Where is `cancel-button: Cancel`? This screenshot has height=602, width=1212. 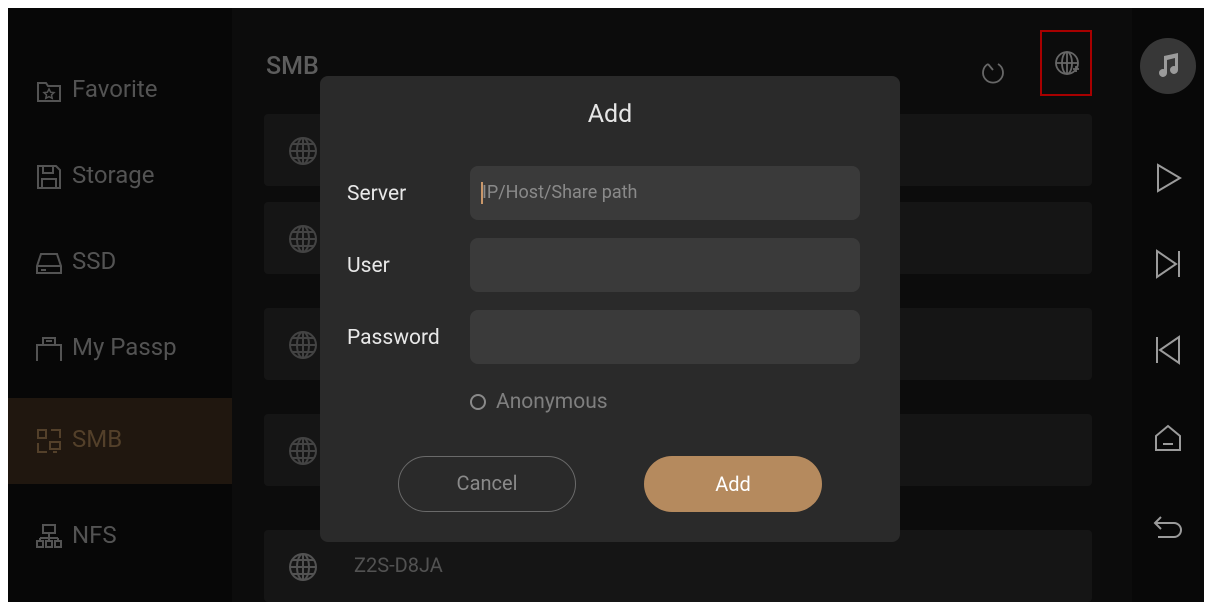 cancel-button: Cancel is located at coordinates (487, 484).